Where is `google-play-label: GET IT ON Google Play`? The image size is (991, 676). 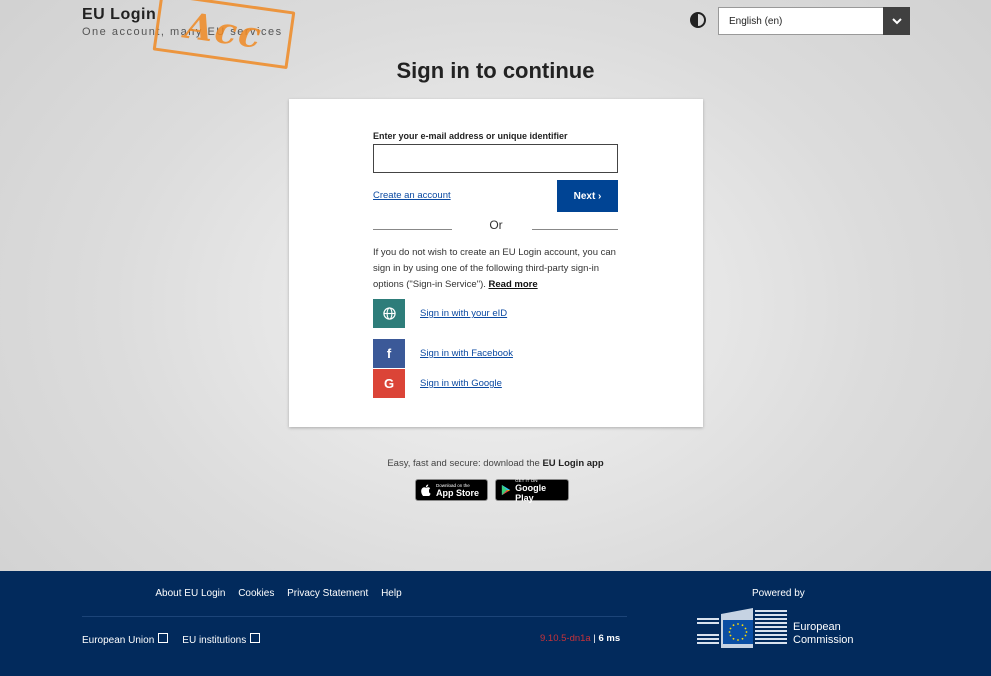 google-play-label: GET IT ON Google Play is located at coordinates (539, 490).